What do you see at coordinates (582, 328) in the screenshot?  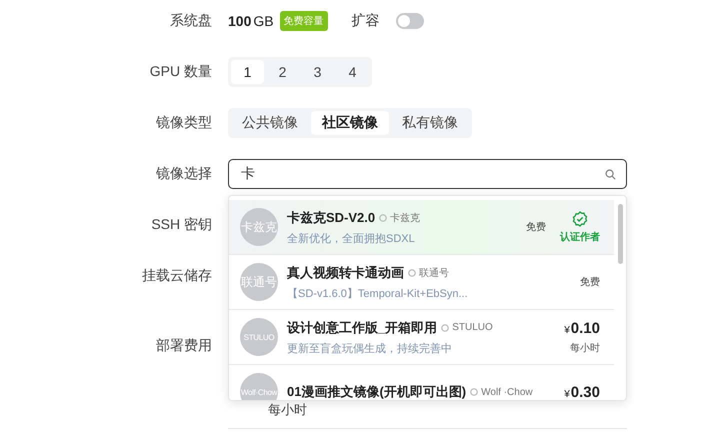 I see `price-amount: ¥0.10` at bounding box center [582, 328].